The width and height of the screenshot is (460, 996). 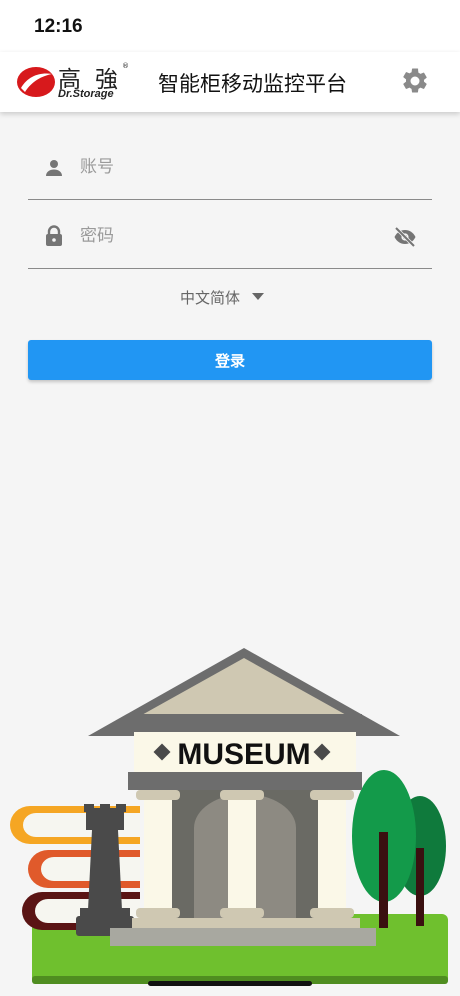 I want to click on app-header: 高強 ® Dr.Storage 智能柜移动监控平台, so click(x=230, y=82).